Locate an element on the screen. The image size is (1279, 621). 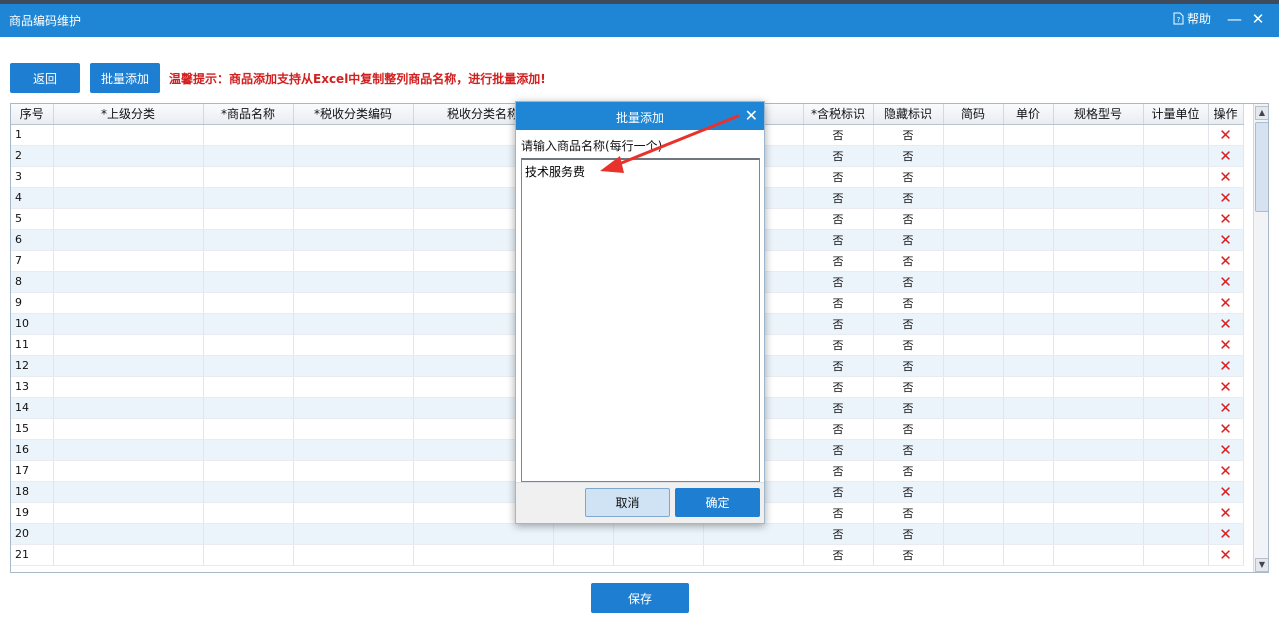
save-button: 保存 is located at coordinates (640, 598).